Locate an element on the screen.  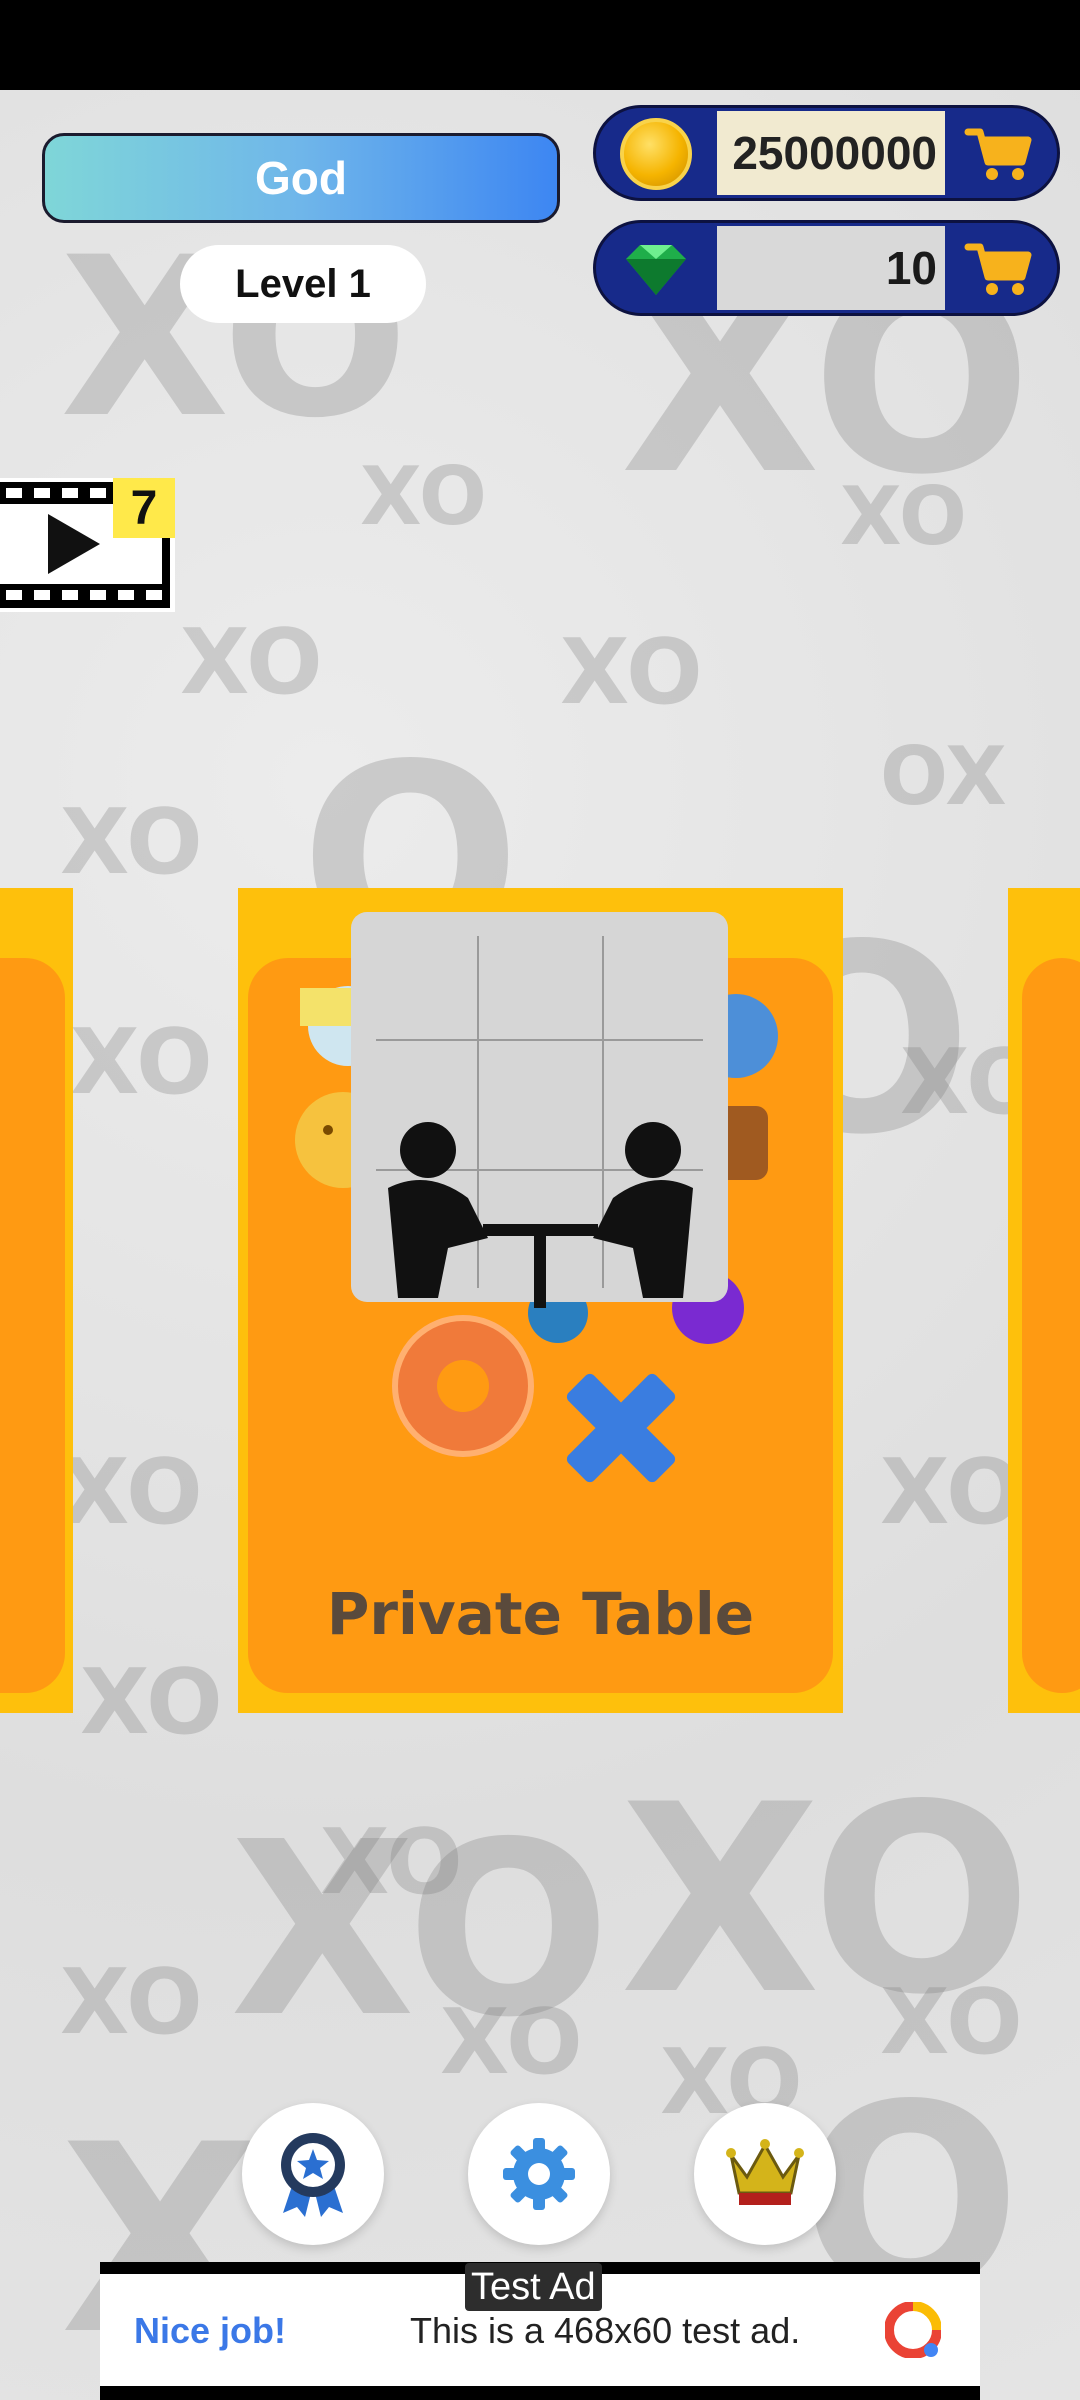
game-mode-card-next is located at coordinates (1044, 1300).